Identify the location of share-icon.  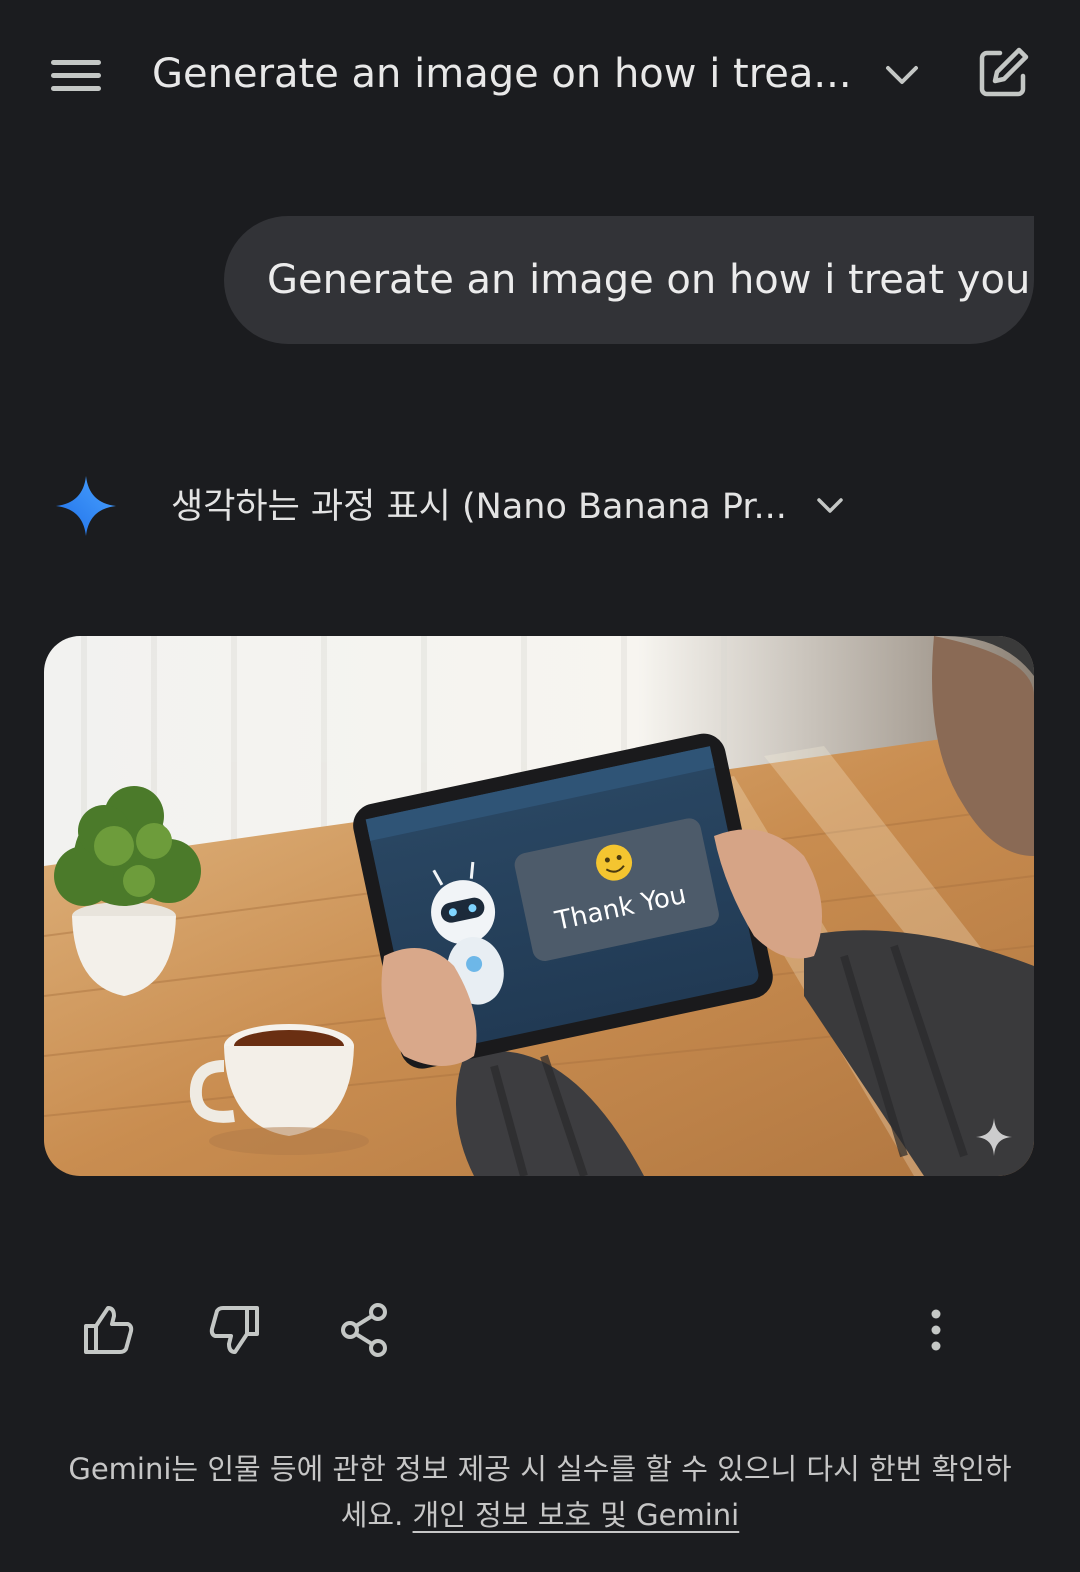
(364, 1330).